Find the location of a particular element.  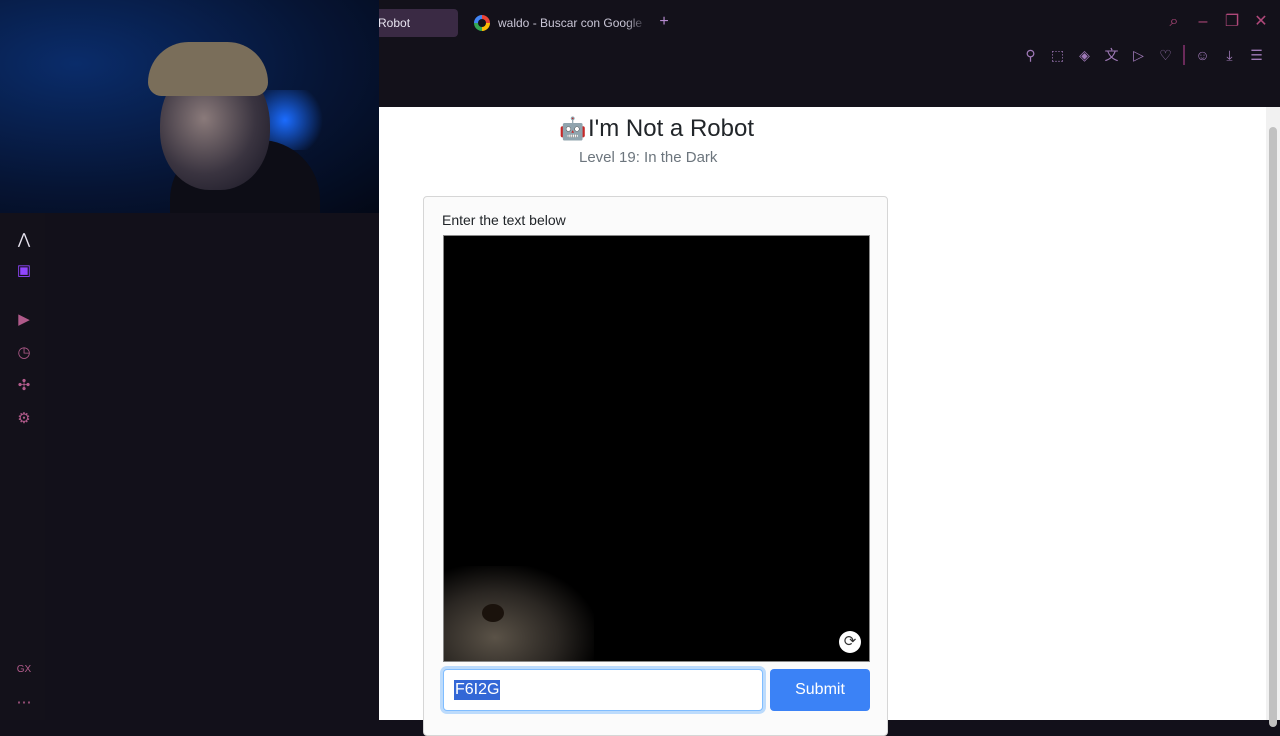

translate-icon: 文 is located at coordinates (1111, 55).